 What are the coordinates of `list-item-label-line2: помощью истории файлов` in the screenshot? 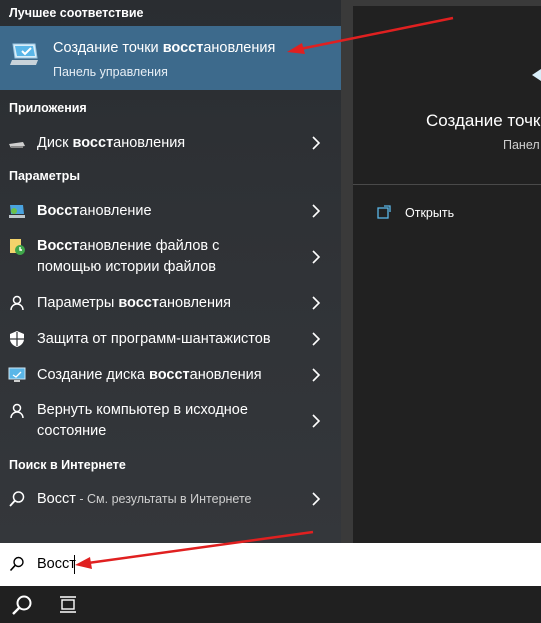 It's located at (127, 267).